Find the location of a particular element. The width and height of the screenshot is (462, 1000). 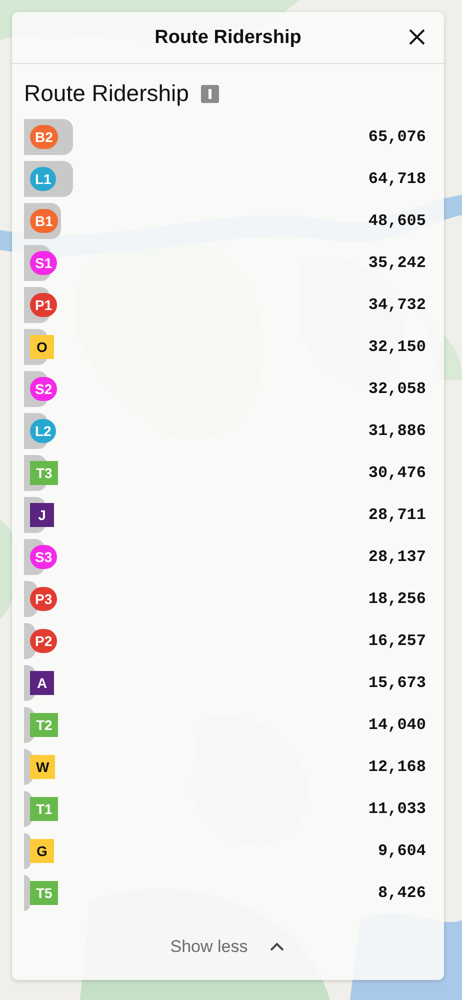

ridership-value: 32,150 is located at coordinates (397, 347).